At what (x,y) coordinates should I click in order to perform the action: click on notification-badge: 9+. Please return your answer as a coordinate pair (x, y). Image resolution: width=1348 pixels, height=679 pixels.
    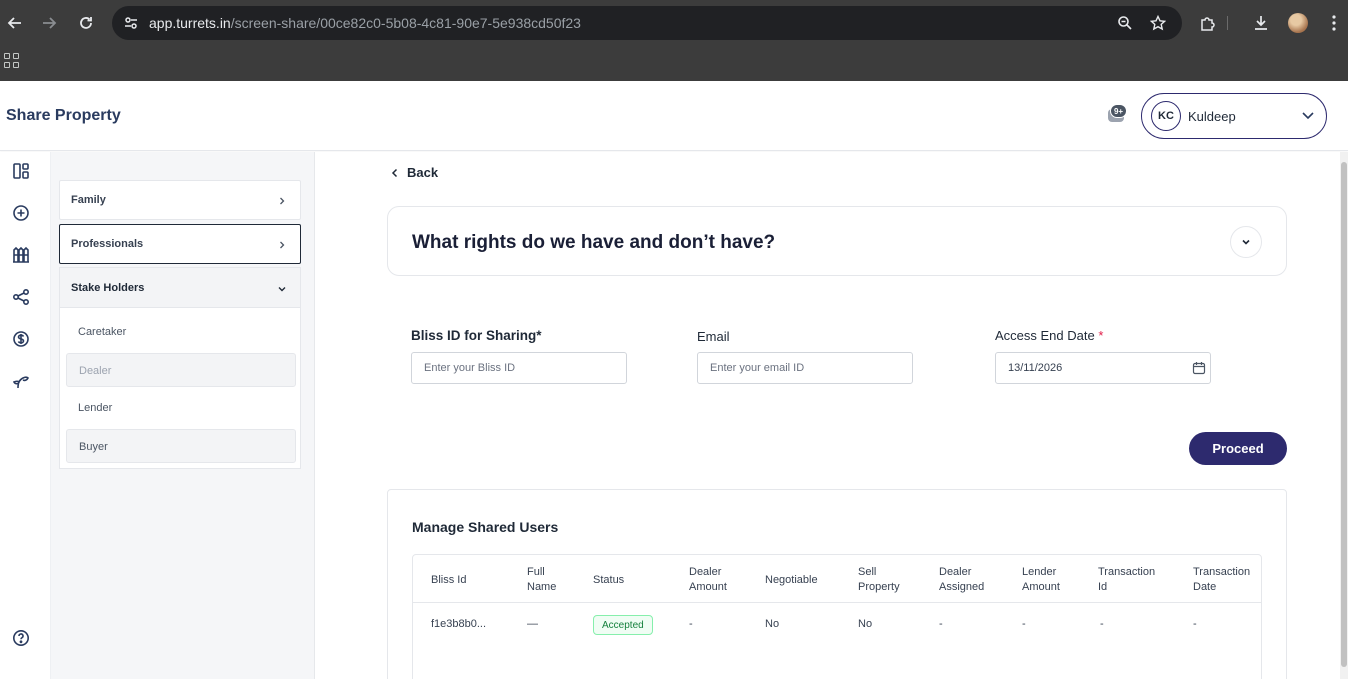
    Looking at the image, I should click on (1118, 111).